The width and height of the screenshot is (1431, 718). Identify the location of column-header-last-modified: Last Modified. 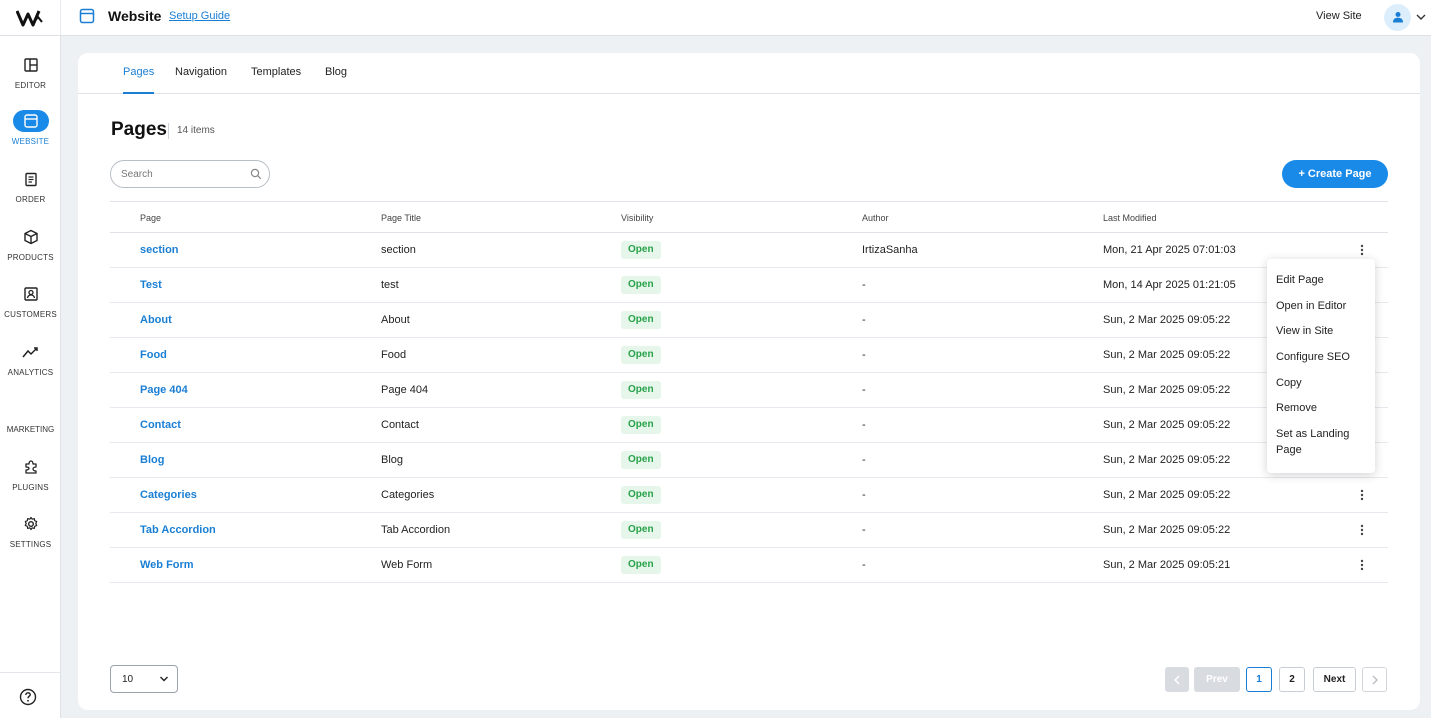
(1130, 218).